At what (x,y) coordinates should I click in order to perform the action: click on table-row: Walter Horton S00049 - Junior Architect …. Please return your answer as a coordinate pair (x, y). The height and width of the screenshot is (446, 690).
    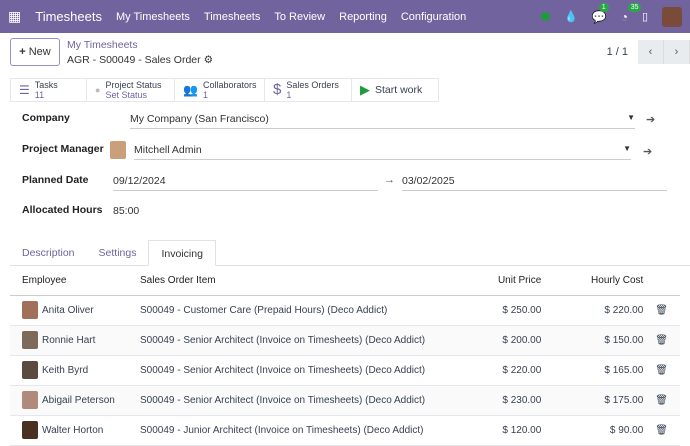
    Looking at the image, I should click on (345, 430).